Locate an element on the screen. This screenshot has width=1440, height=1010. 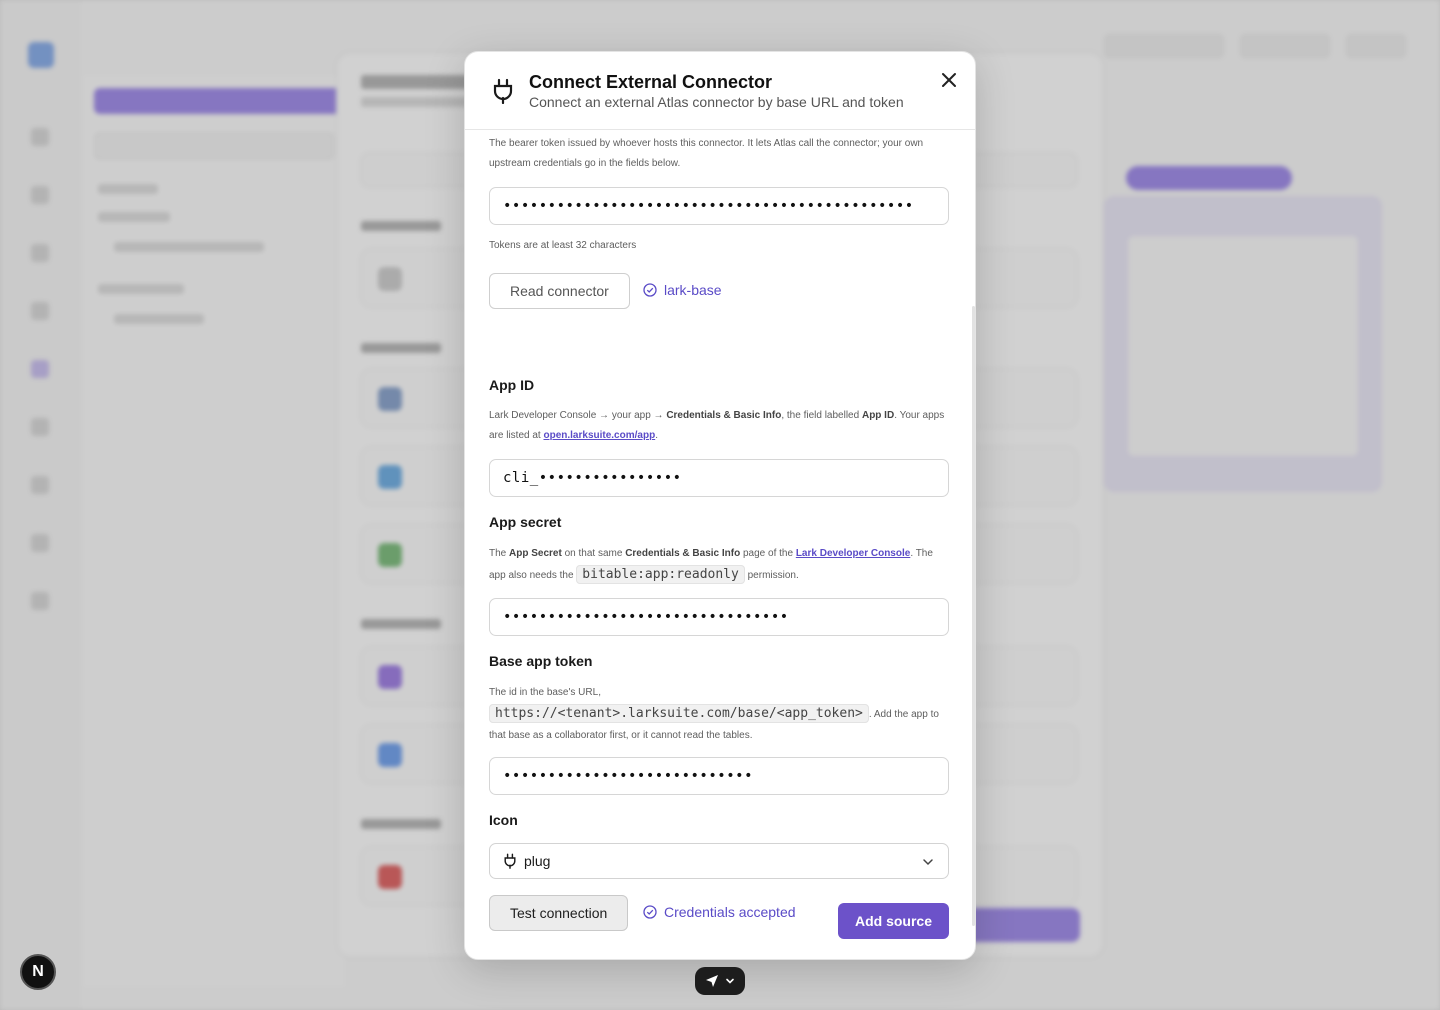
help-text: page of the is located at coordinates (768, 553).